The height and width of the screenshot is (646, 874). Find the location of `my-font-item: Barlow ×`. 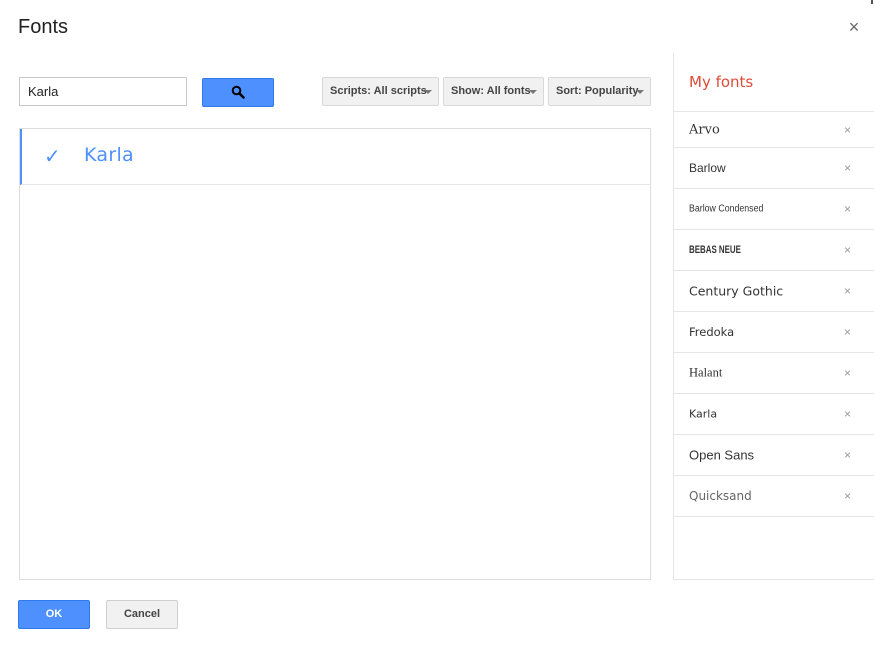

my-font-item: Barlow × is located at coordinates (774, 168).